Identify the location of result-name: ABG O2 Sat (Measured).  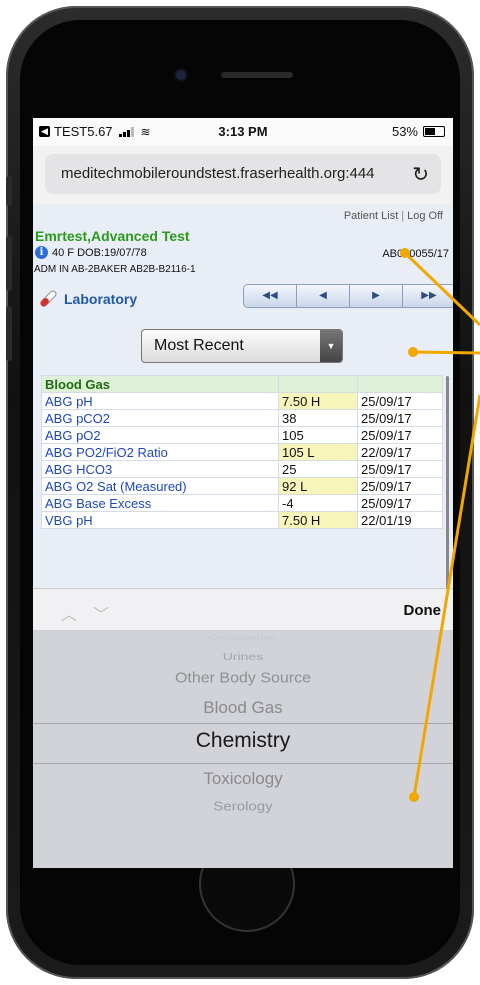
(160, 486).